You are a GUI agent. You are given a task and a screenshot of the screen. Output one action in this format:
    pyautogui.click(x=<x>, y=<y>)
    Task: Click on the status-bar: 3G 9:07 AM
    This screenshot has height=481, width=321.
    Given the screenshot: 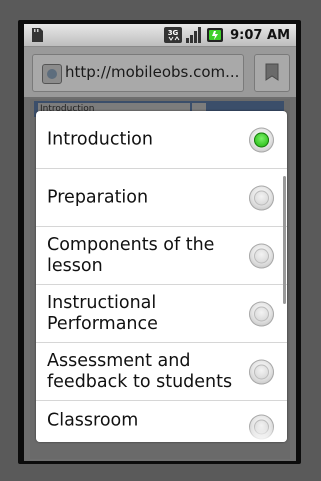 What is the action you would take?
    pyautogui.click(x=160, y=35)
    